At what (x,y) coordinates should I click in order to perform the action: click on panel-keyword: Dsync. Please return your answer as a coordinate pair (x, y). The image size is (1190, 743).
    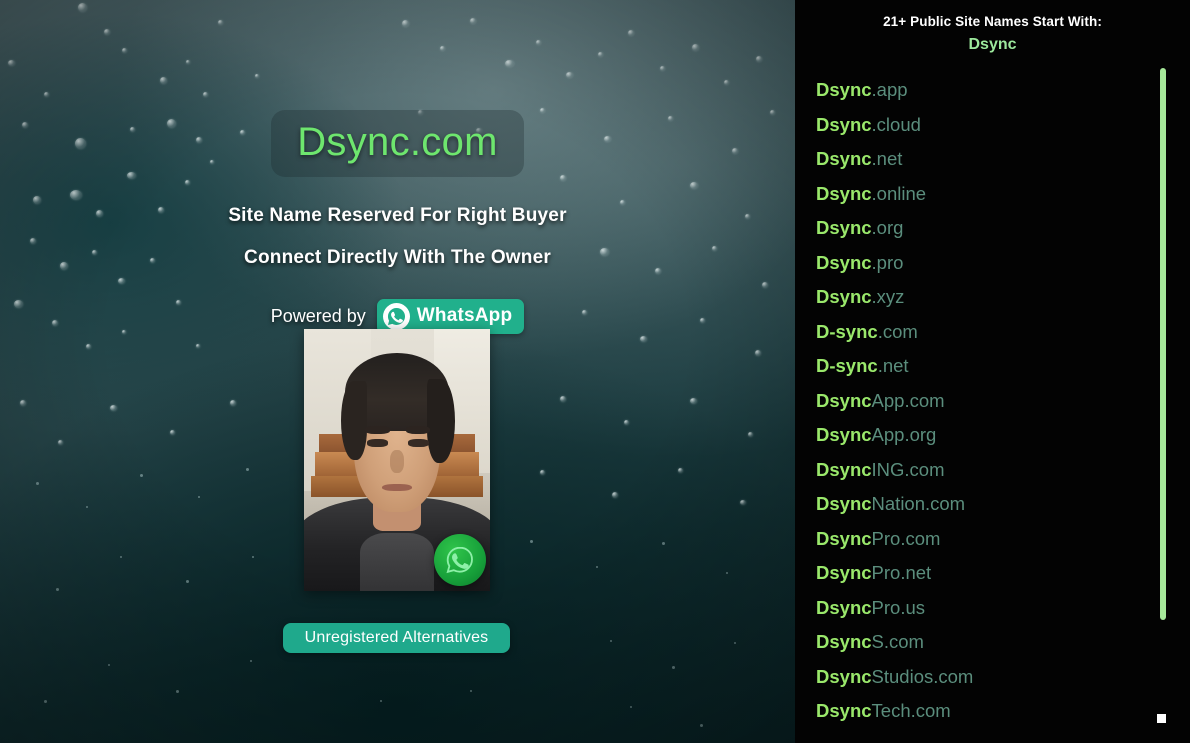
    Looking at the image, I should click on (992, 44).